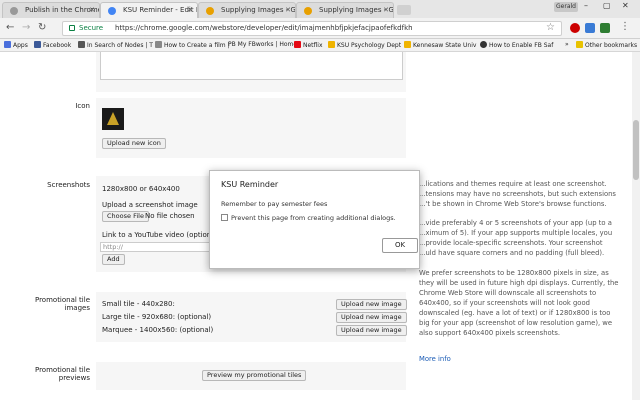 The width and height of the screenshot is (640, 400). I want to click on tab-edit-item: KSU Reminder - Edit Item ✕, so click(149, 10).